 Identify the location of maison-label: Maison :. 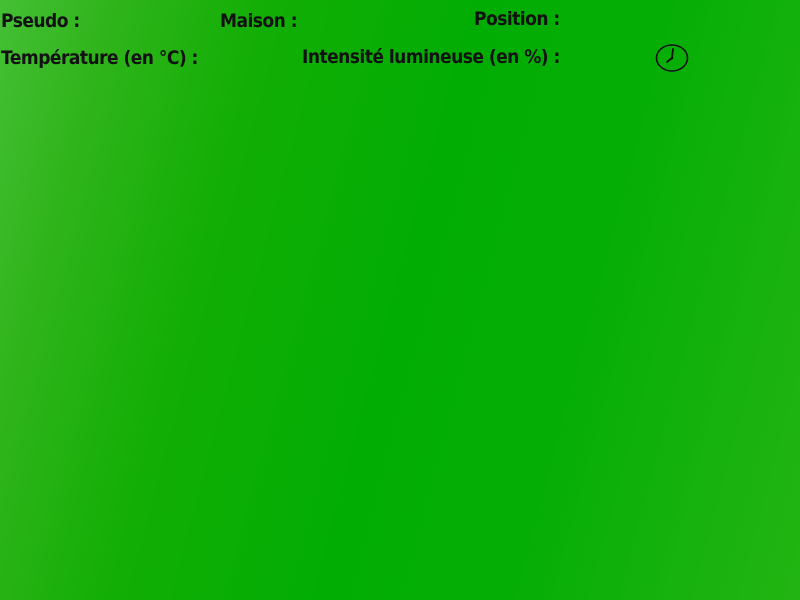
(259, 21).